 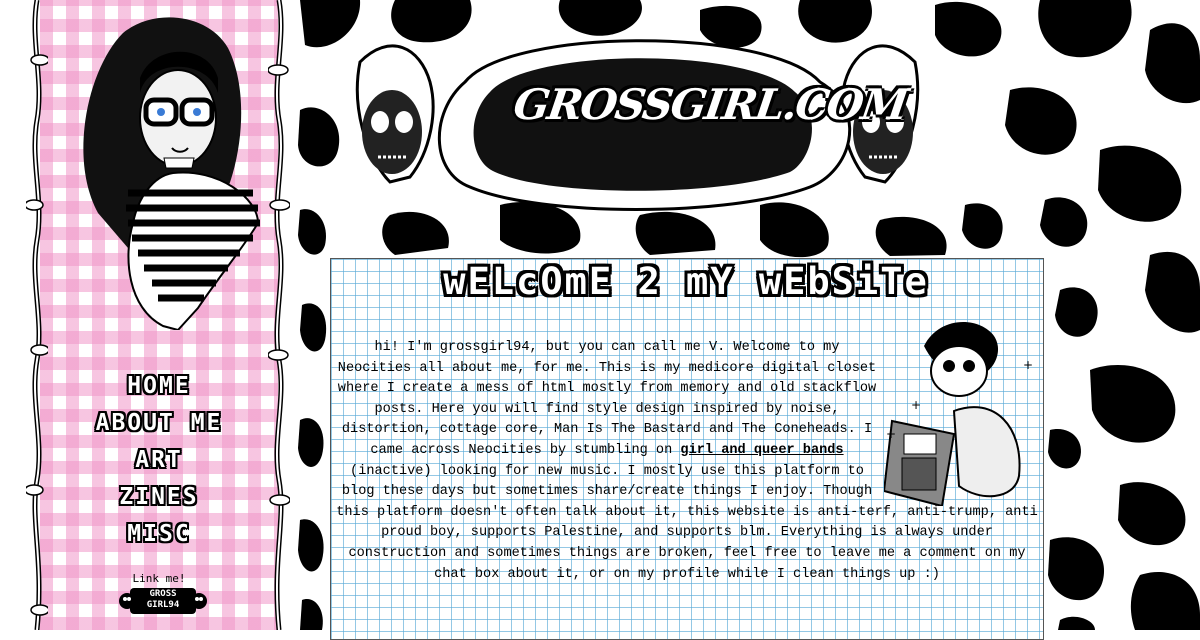 I want to click on nav-art: ART, so click(x=159, y=460).